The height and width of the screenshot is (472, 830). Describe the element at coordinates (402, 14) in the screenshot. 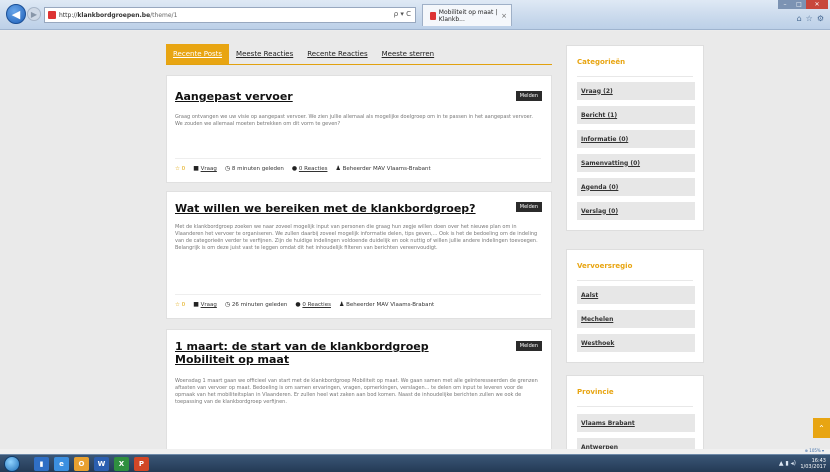

I see `address-search-refresh-icon: ρ ▾ C` at that location.